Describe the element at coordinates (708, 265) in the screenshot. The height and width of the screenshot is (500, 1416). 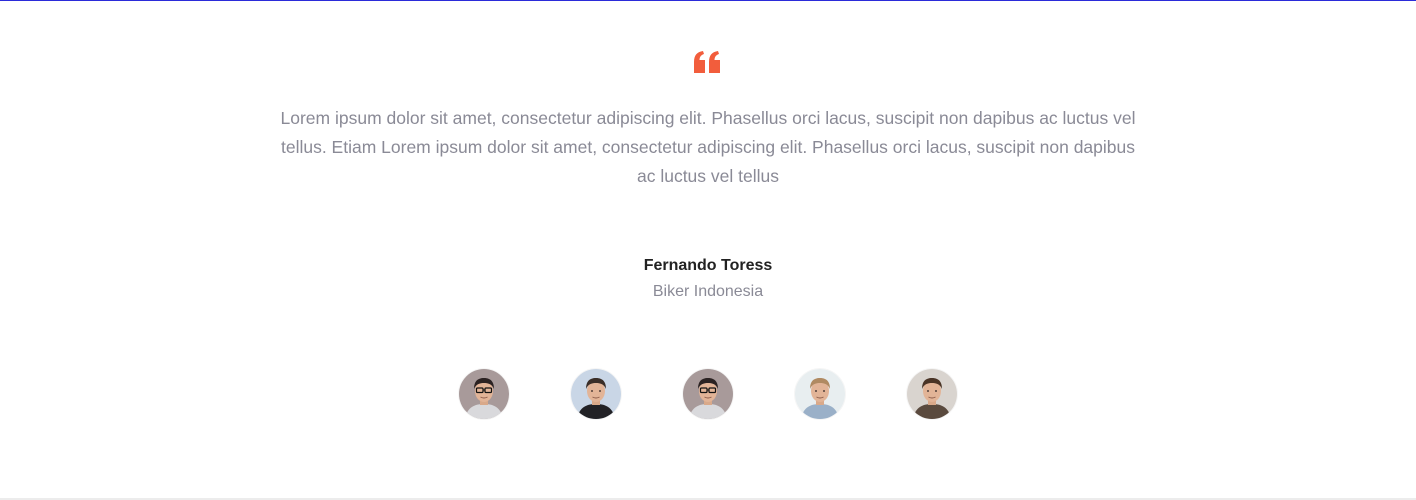
I see `author-name: Fernando Toress` at that location.